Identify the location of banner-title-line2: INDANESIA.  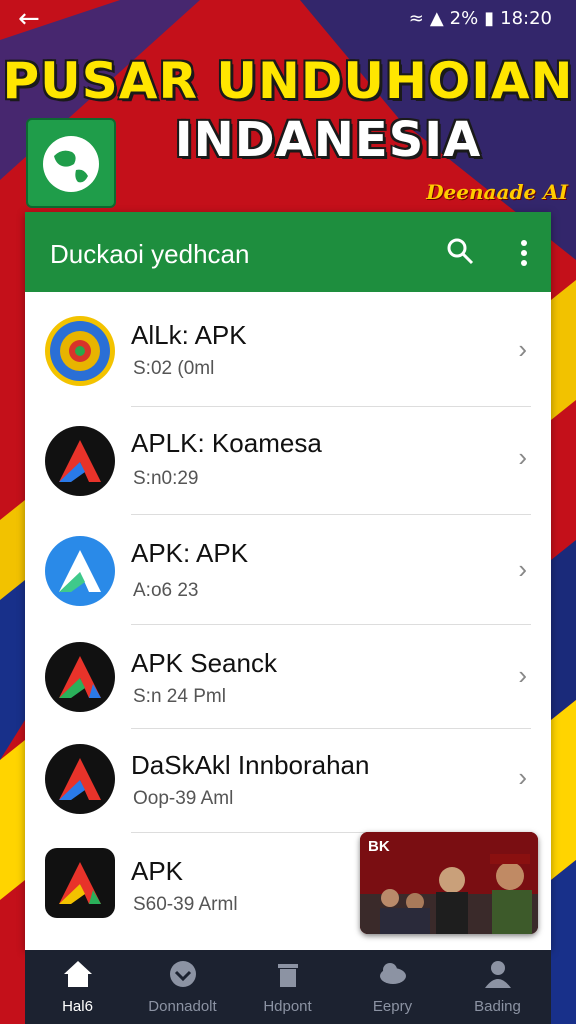
(328, 140).